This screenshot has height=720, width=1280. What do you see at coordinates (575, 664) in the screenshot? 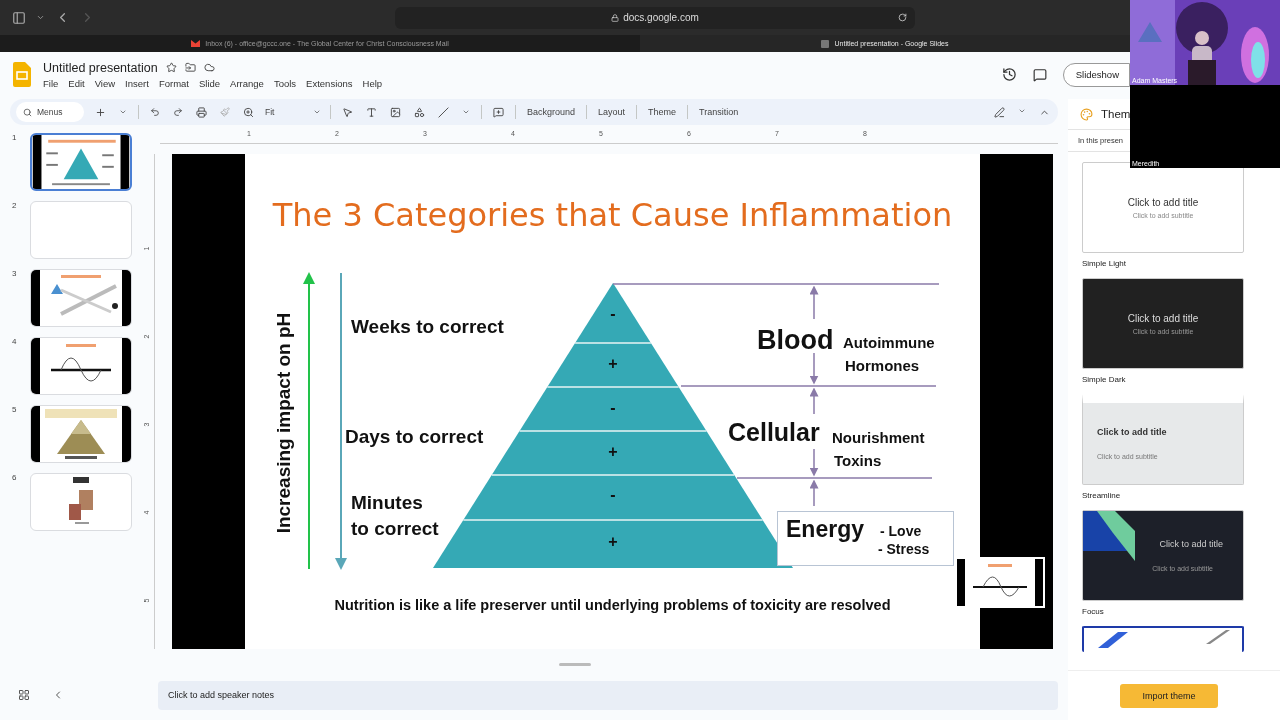
I see `resize-handle` at bounding box center [575, 664].